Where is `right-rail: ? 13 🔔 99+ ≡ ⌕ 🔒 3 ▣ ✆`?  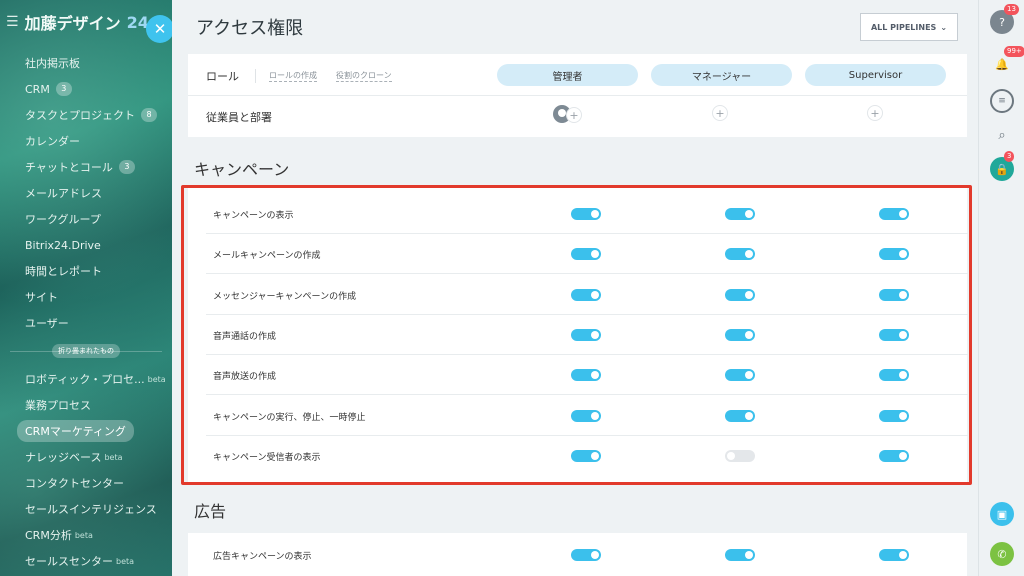 right-rail: ? 13 🔔 99+ ≡ ⌕ 🔒 3 ▣ ✆ is located at coordinates (1001, 288).